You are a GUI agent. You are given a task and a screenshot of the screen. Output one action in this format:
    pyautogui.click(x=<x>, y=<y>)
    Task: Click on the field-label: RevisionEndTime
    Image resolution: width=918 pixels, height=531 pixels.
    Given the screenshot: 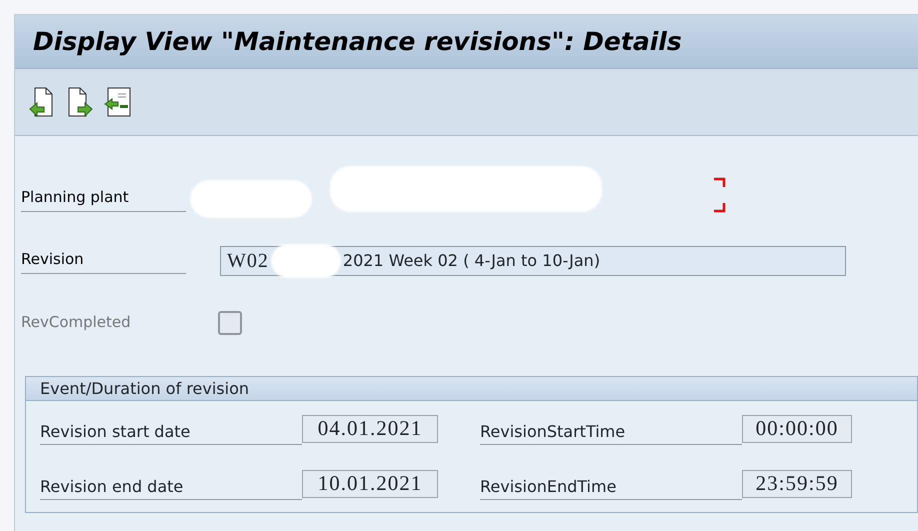 What is the action you would take?
    pyautogui.click(x=611, y=487)
    